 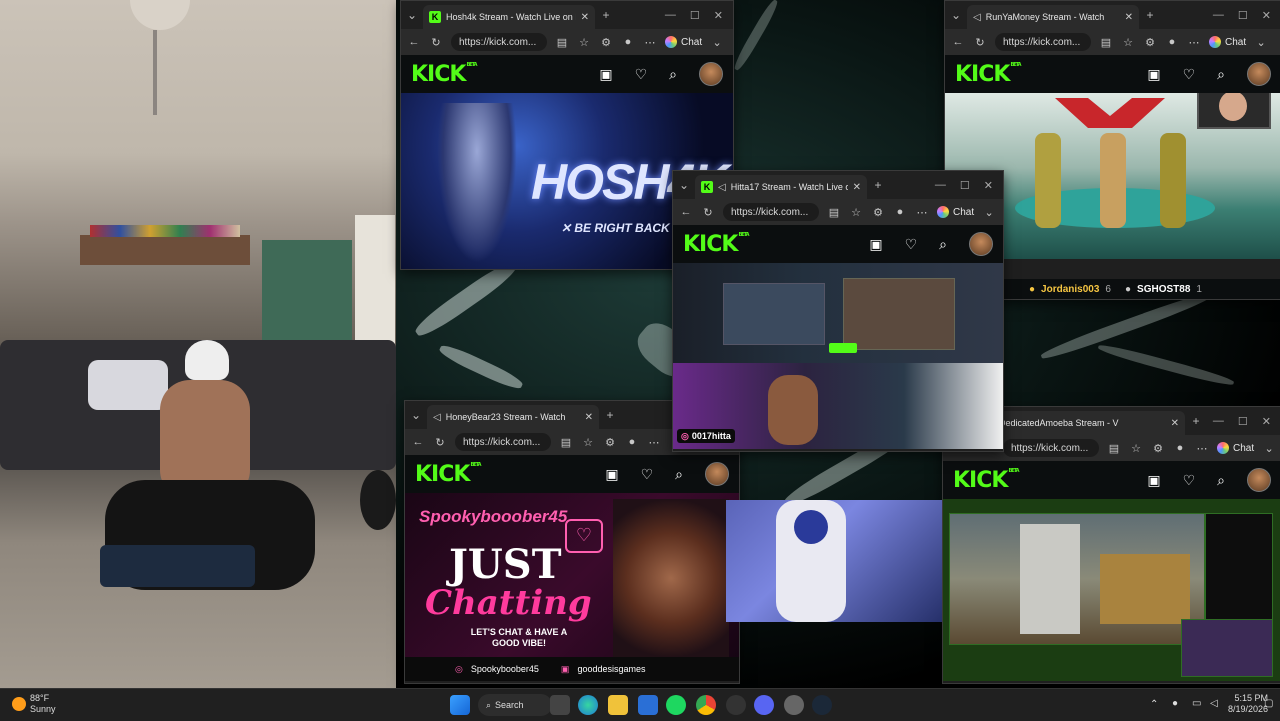 I want to click on tab-runyamoney: ◁ RunYaMoney Stream - Watch ✕, so click(x=1053, y=17).